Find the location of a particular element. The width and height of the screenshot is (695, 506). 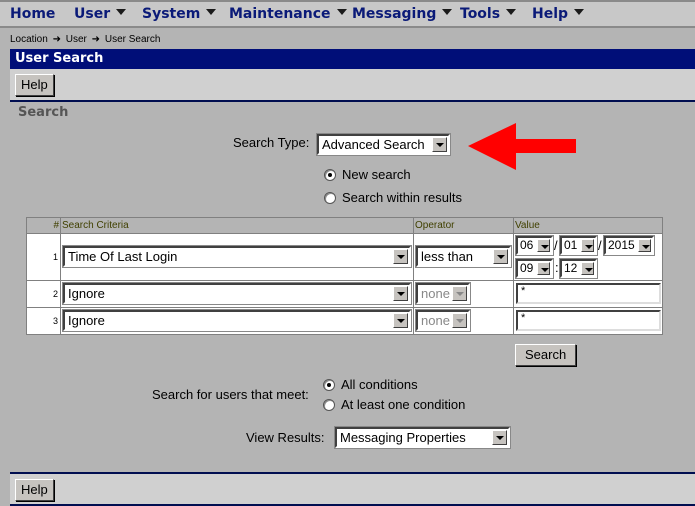

menu-home-label: Home is located at coordinates (33, 14).